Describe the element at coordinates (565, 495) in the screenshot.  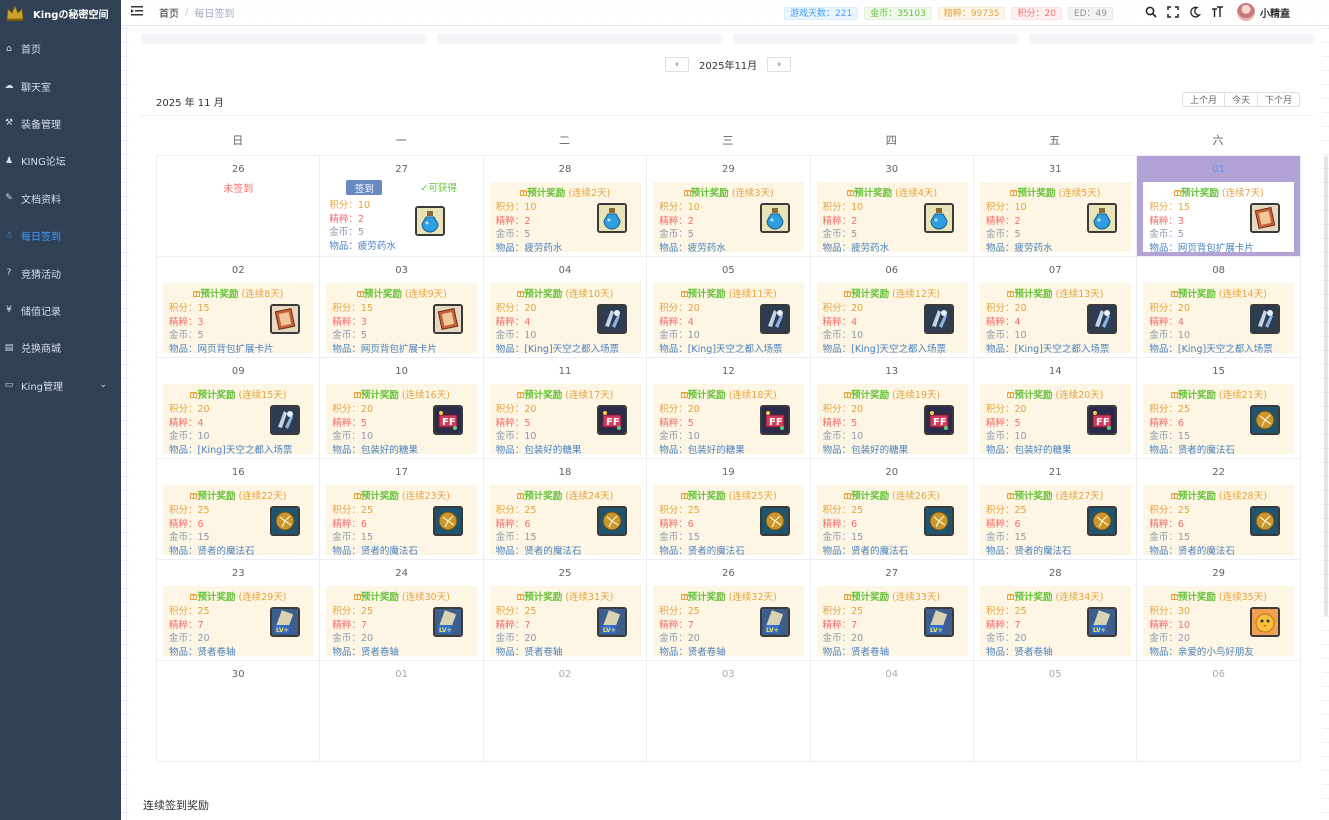
I see `forecast-title: 预计奖励 (连续24天)` at that location.